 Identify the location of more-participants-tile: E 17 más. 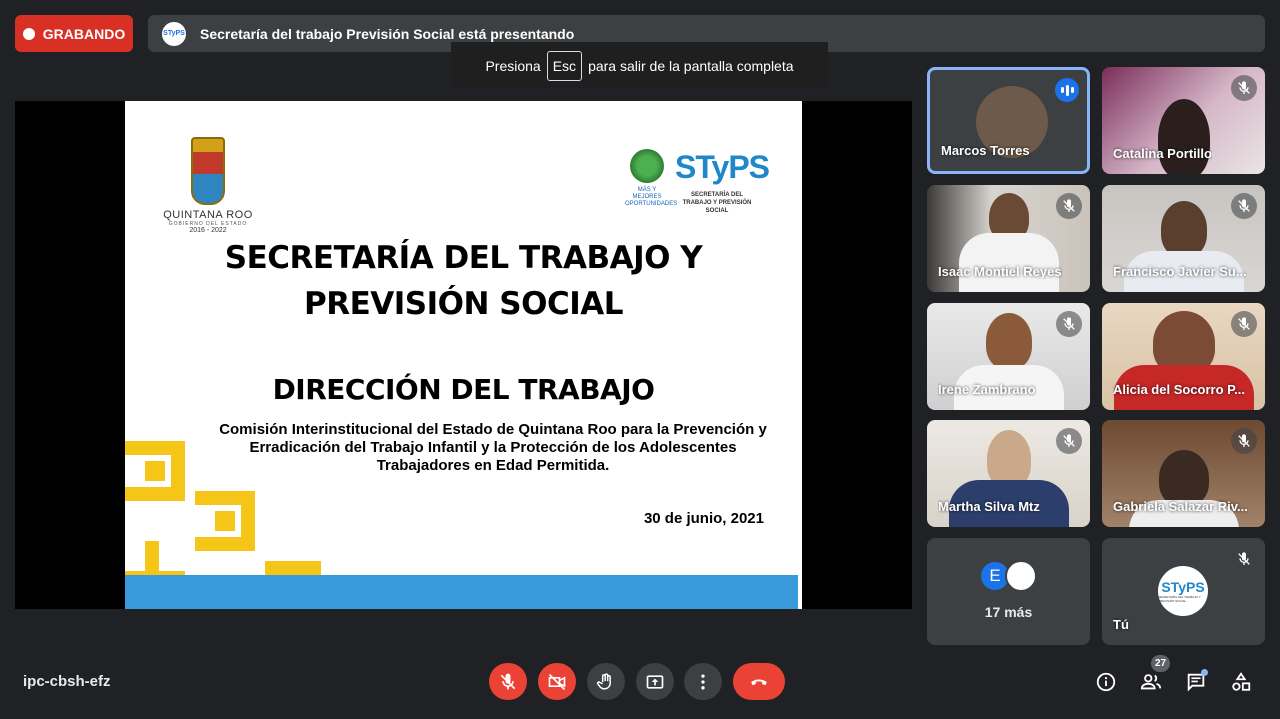
(1008, 591).